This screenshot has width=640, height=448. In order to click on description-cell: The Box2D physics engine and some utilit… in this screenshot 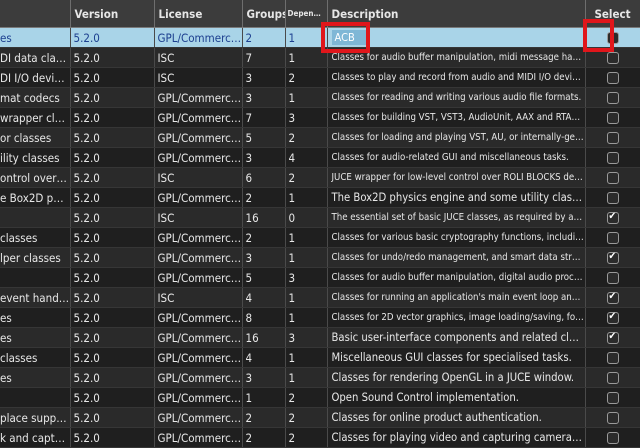, I will do `click(456, 197)`.